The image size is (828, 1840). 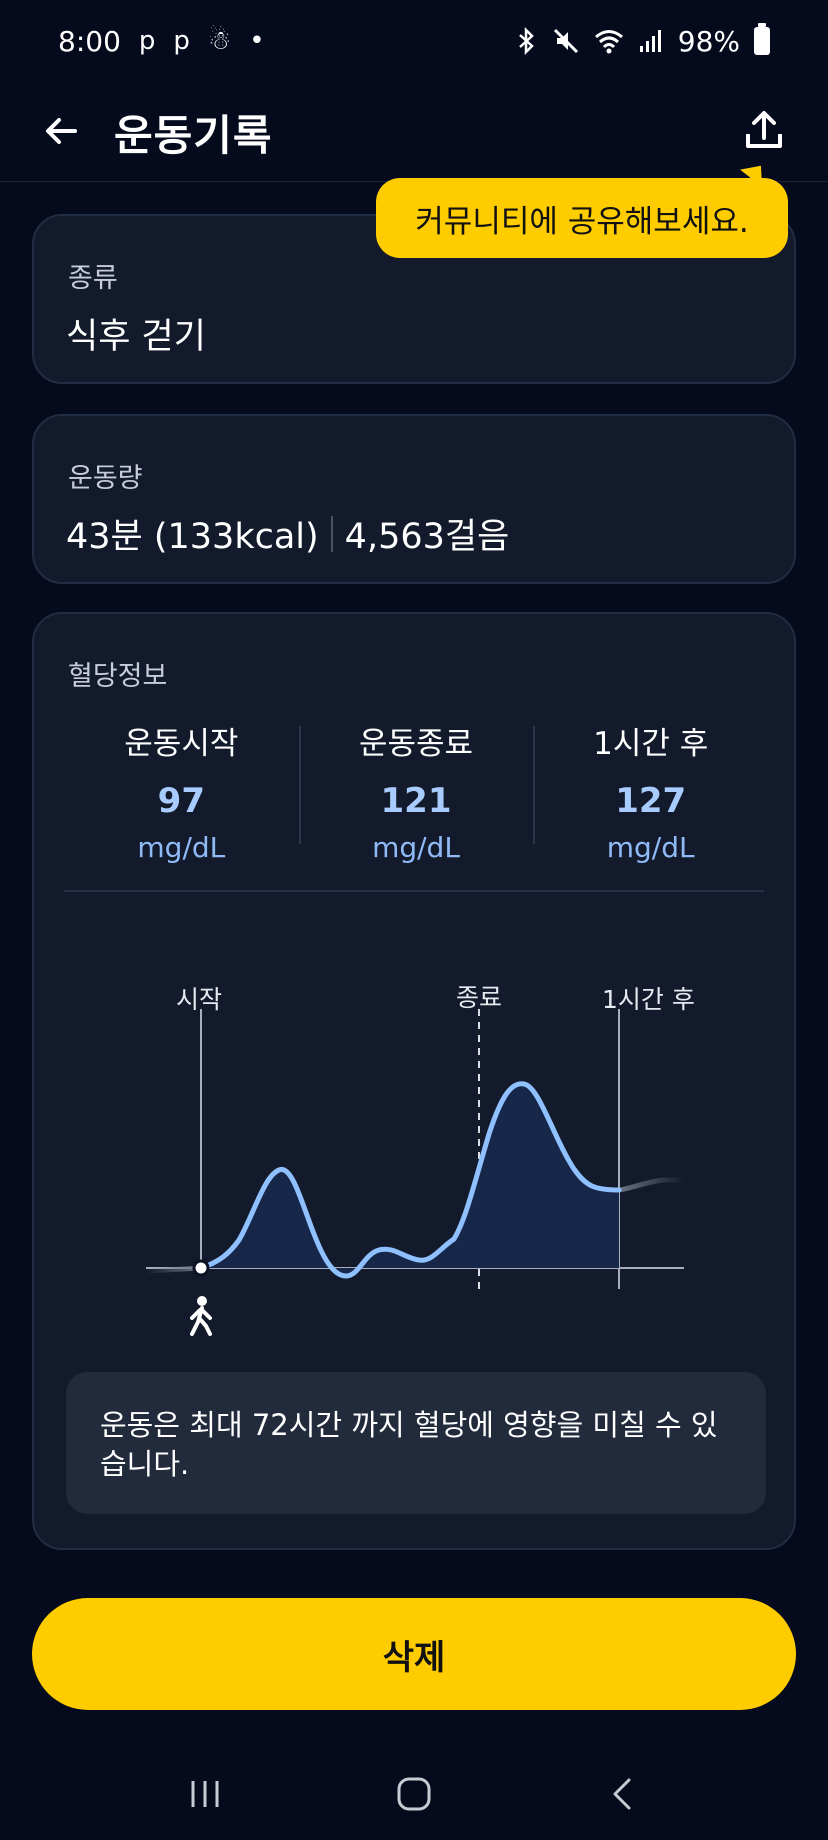 What do you see at coordinates (708, 41) in the screenshot?
I see `battery-percent: 98%` at bounding box center [708, 41].